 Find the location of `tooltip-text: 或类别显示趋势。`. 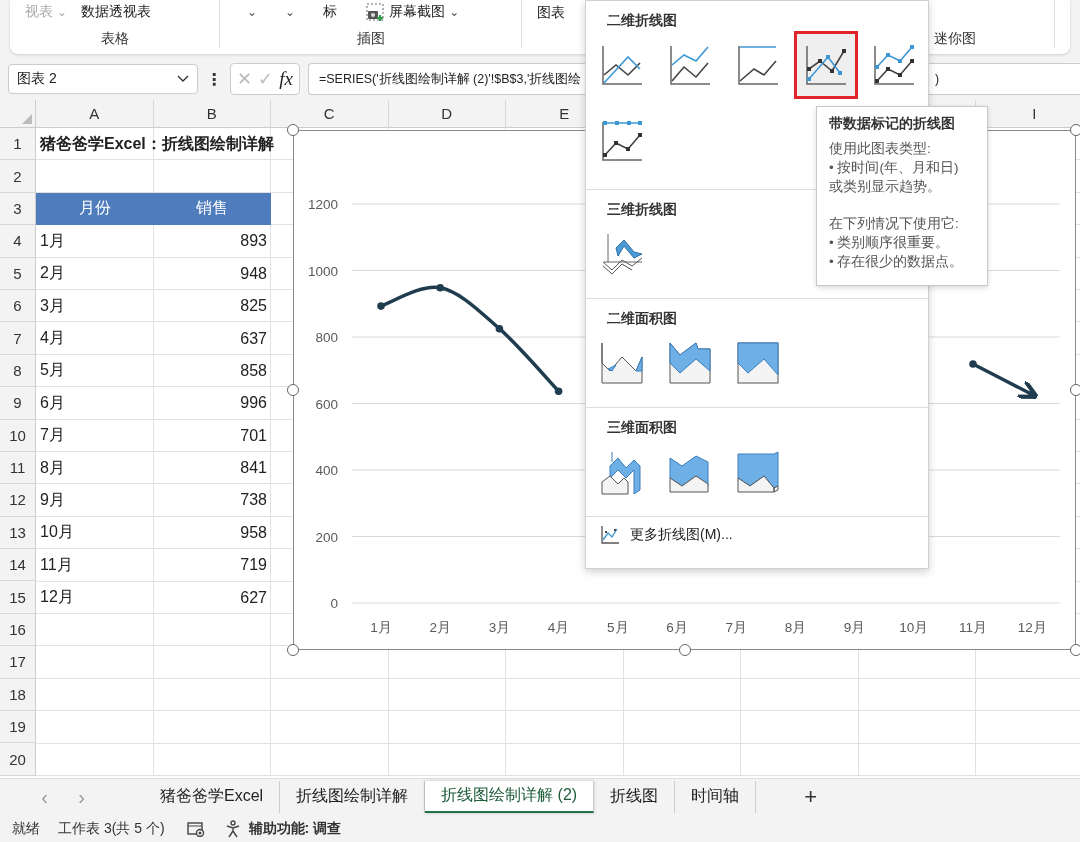

tooltip-text: 或类别显示趋势。 is located at coordinates (885, 187).